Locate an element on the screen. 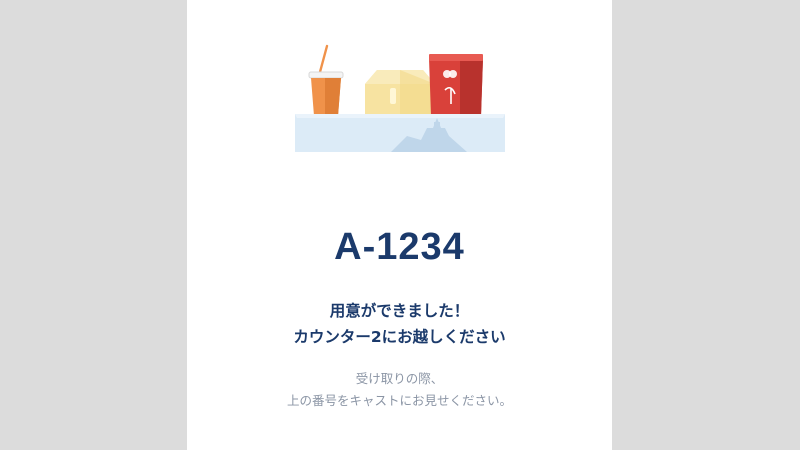 The height and width of the screenshot is (450, 800). food-tray-illustration is located at coordinates (400, 98).